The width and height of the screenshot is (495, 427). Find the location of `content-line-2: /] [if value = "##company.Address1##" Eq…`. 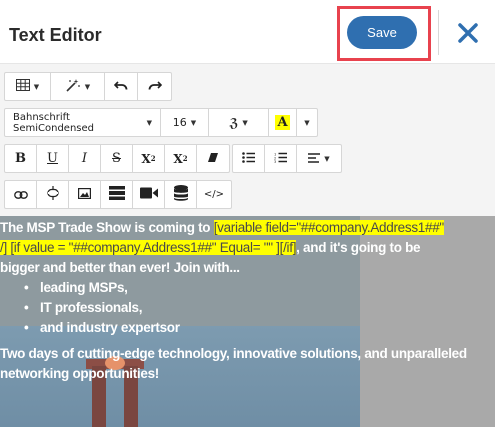

content-line-2: /] [if value = "##company.Address1##" Eq… is located at coordinates (210, 248).